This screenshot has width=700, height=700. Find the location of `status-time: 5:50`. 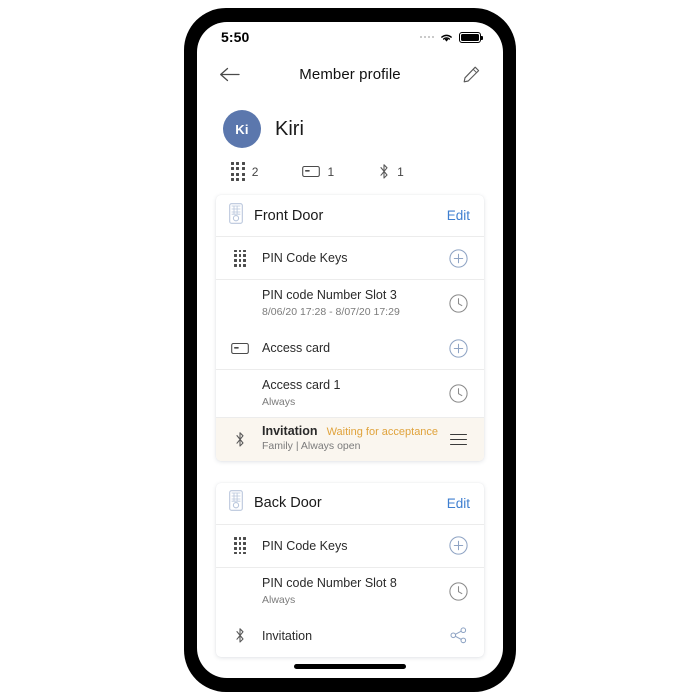

status-time: 5:50 is located at coordinates (235, 37).